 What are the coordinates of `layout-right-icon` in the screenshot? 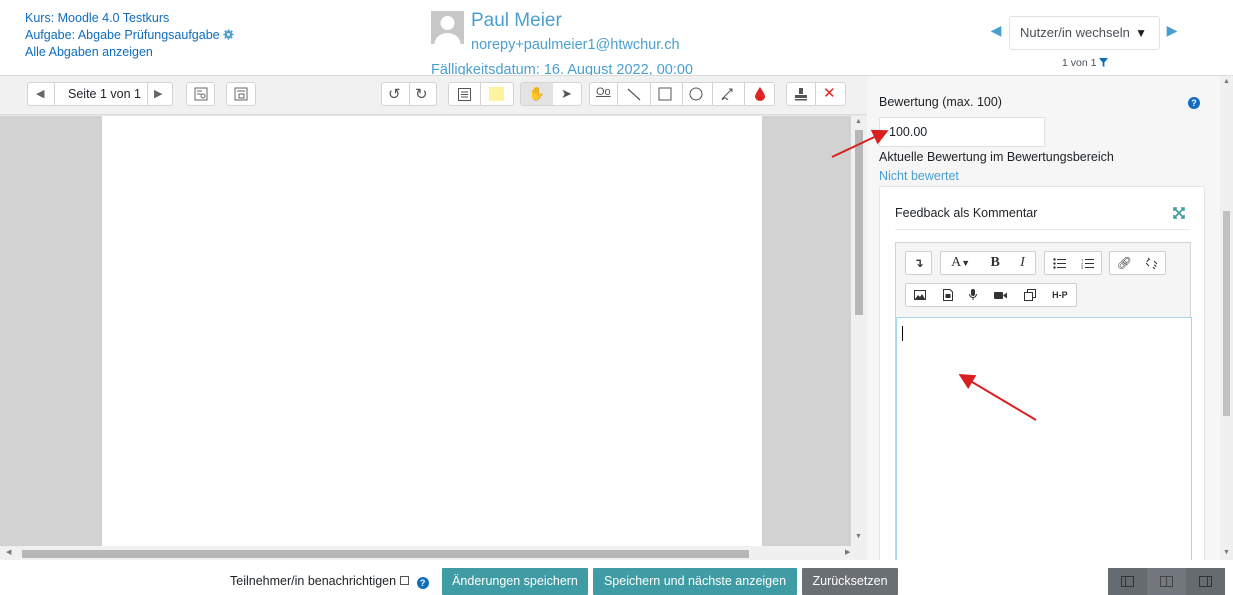 It's located at (1205, 581).